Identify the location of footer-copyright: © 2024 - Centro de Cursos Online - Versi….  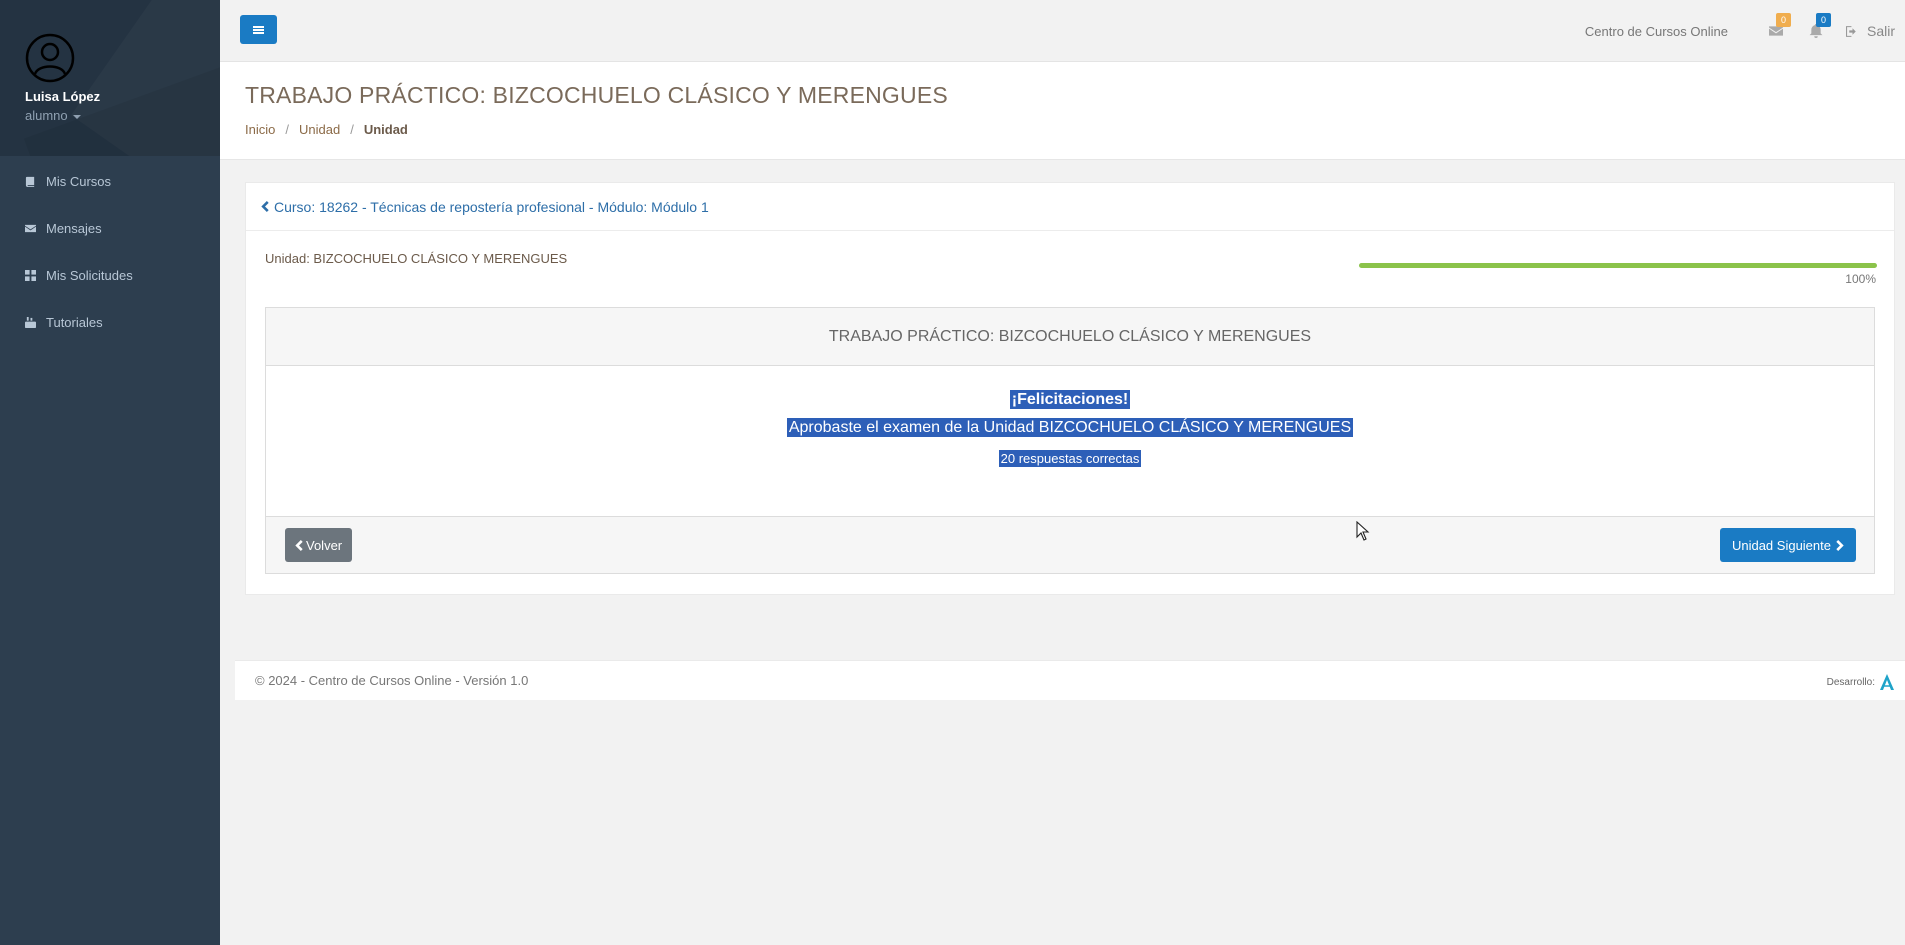
(392, 680).